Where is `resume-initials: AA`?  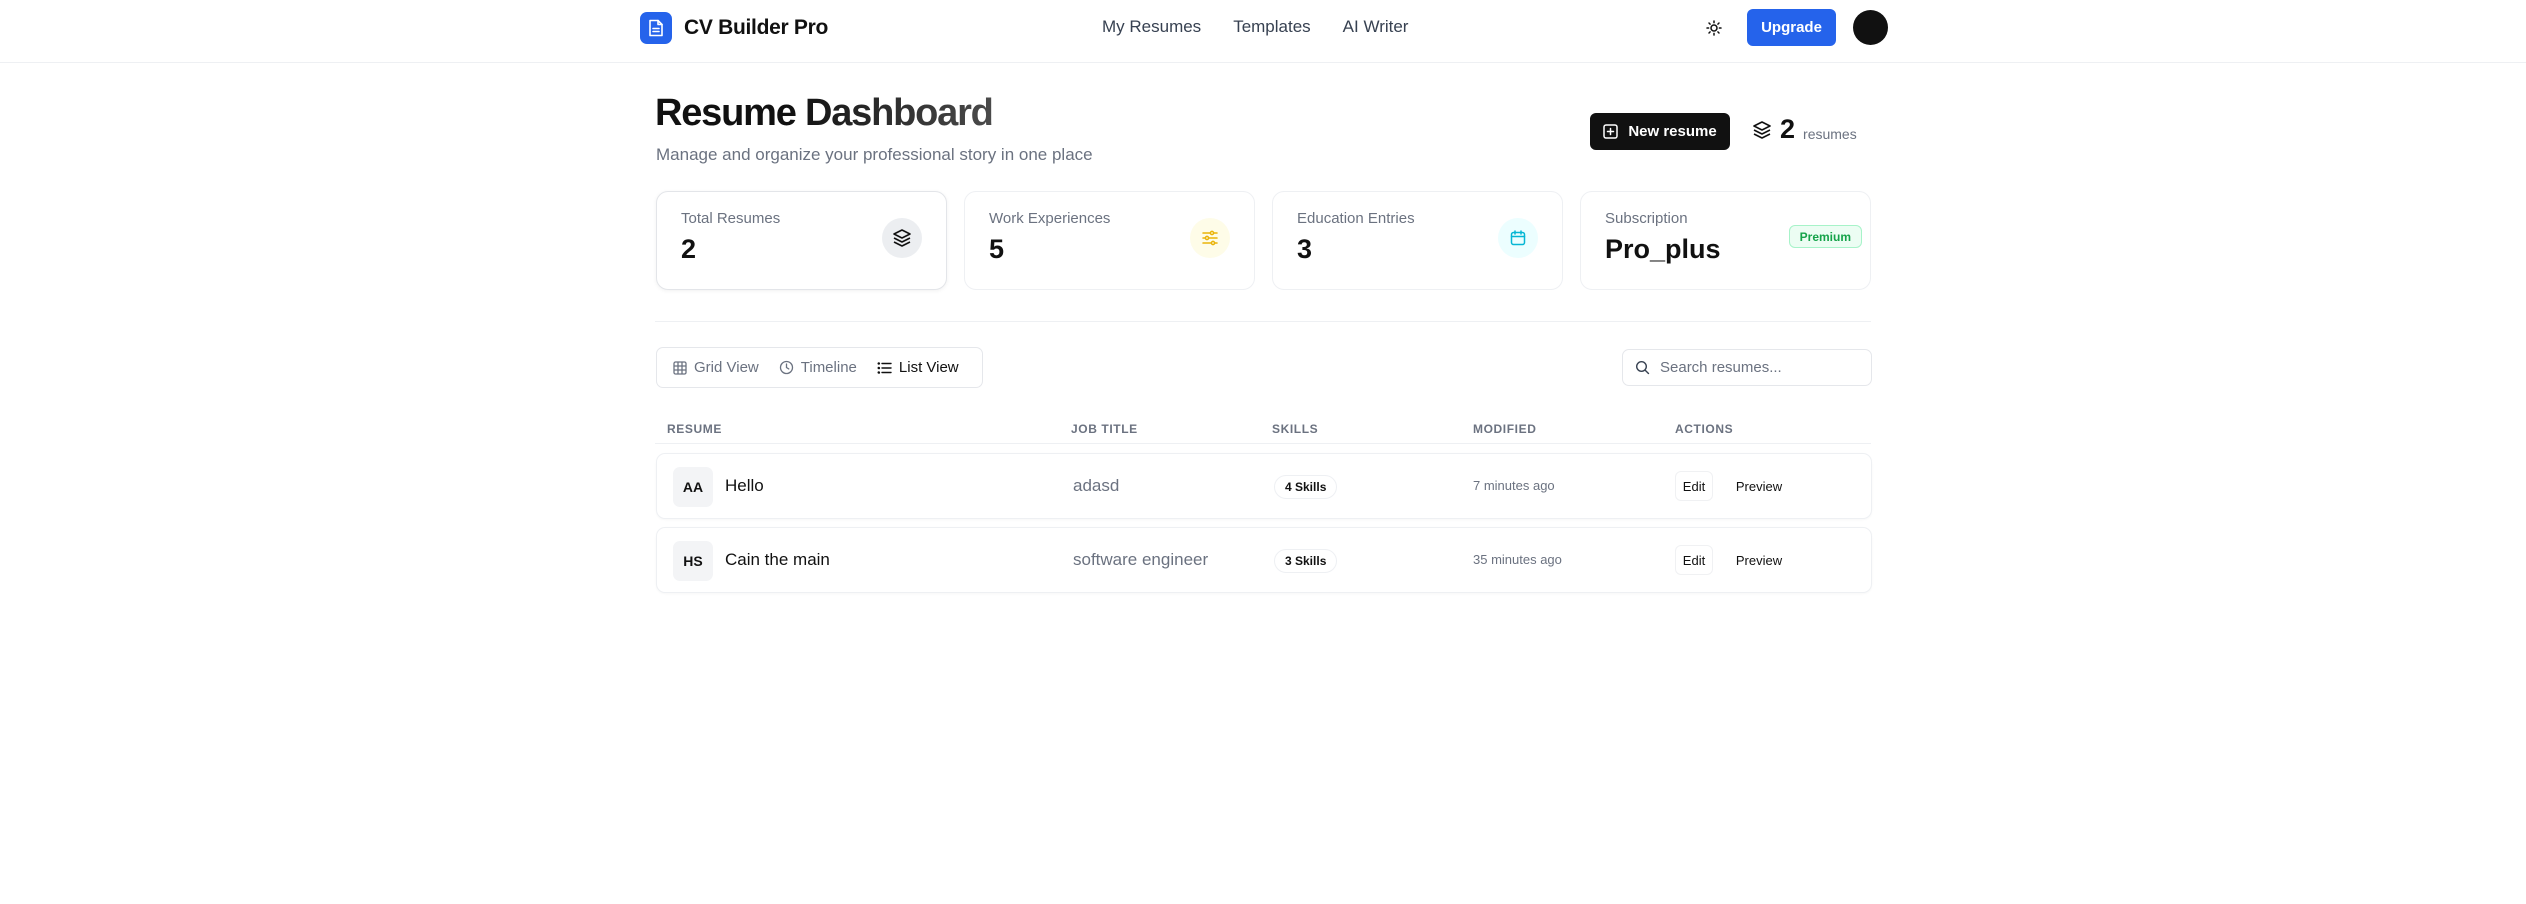
resume-initials: AA is located at coordinates (693, 487).